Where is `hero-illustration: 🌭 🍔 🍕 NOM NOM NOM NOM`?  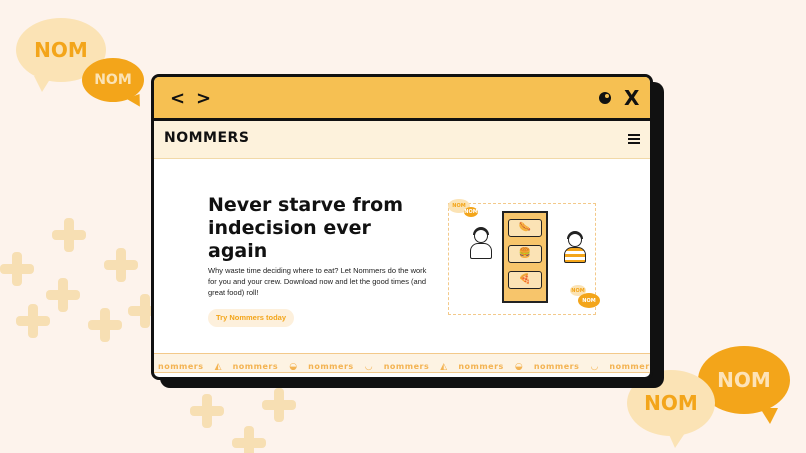
hero-illustration: 🌭 🍔 🍕 NOM NOM NOM NOM is located at coordinates (522, 258).